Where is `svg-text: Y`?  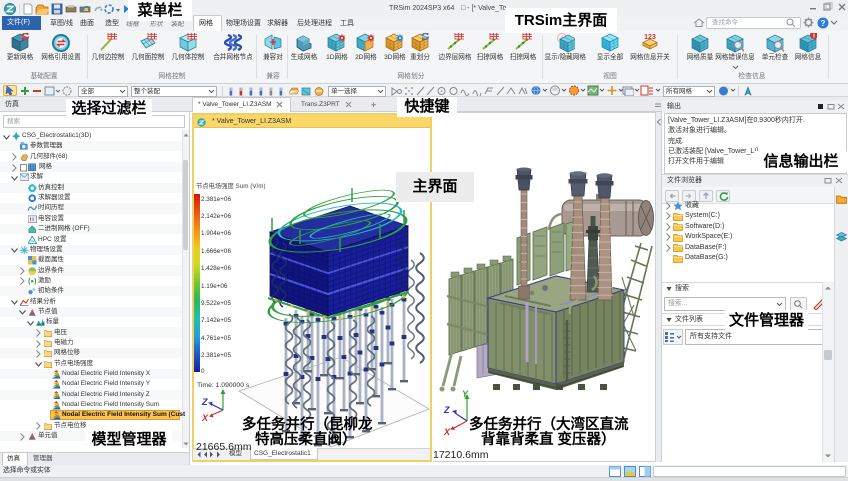
svg-text: Y is located at coordinates (465, 394).